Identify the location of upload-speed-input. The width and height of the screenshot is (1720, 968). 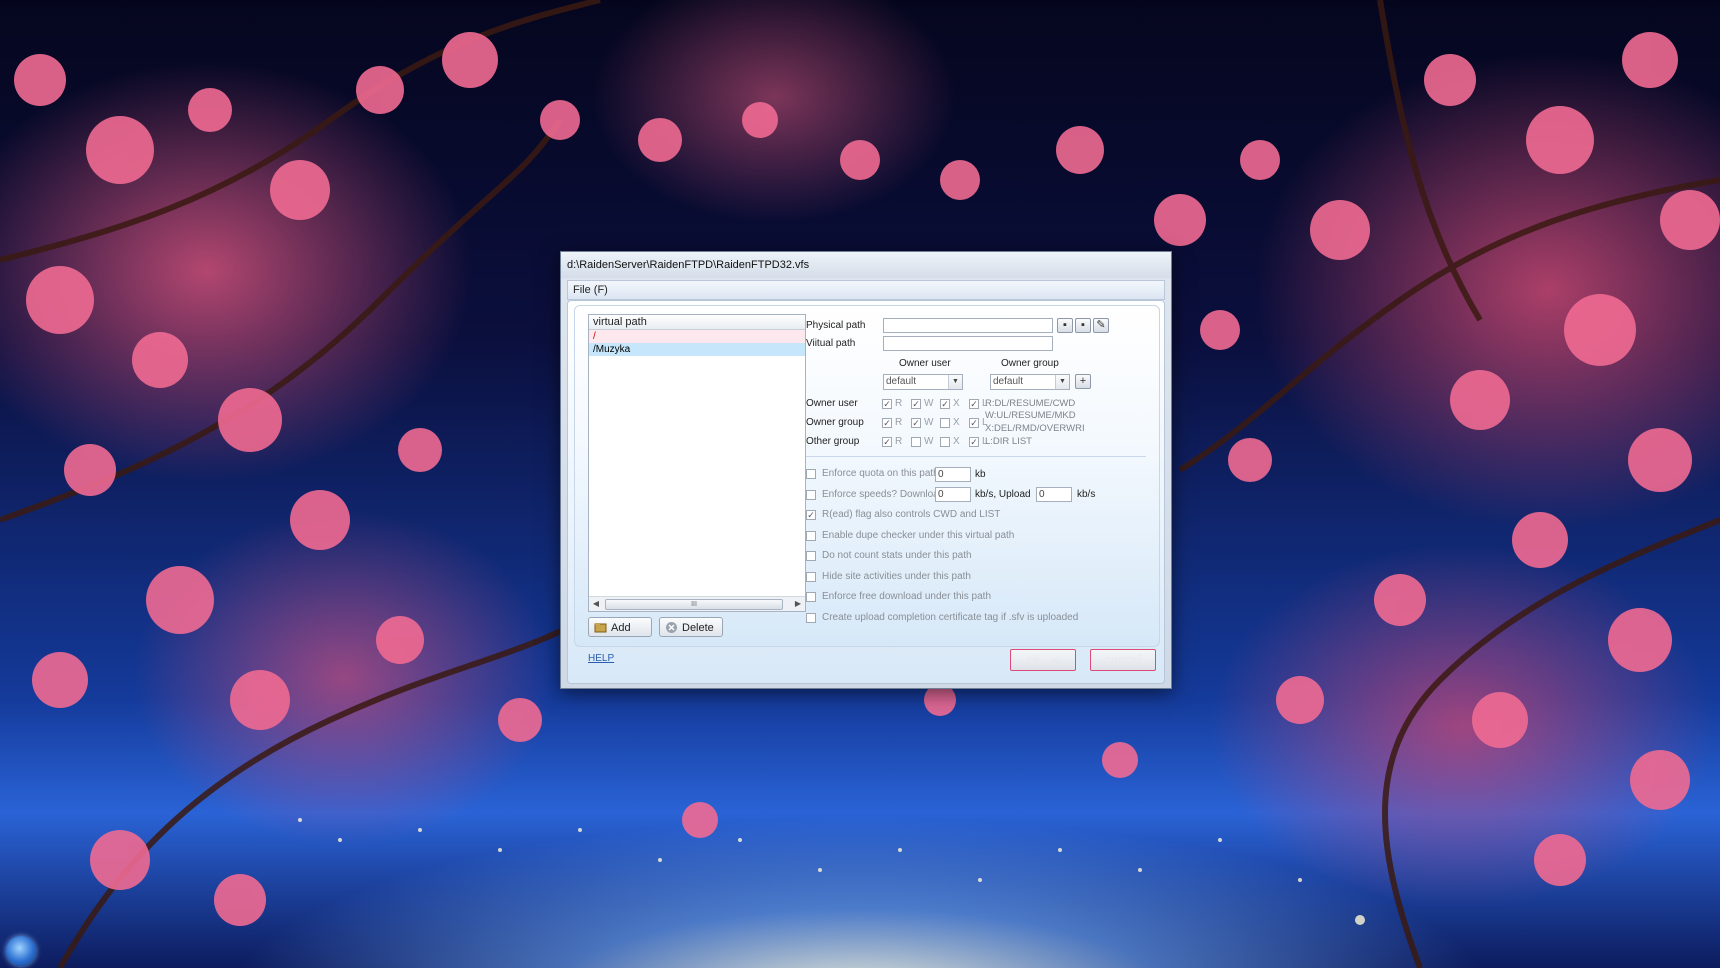
(1054, 494).